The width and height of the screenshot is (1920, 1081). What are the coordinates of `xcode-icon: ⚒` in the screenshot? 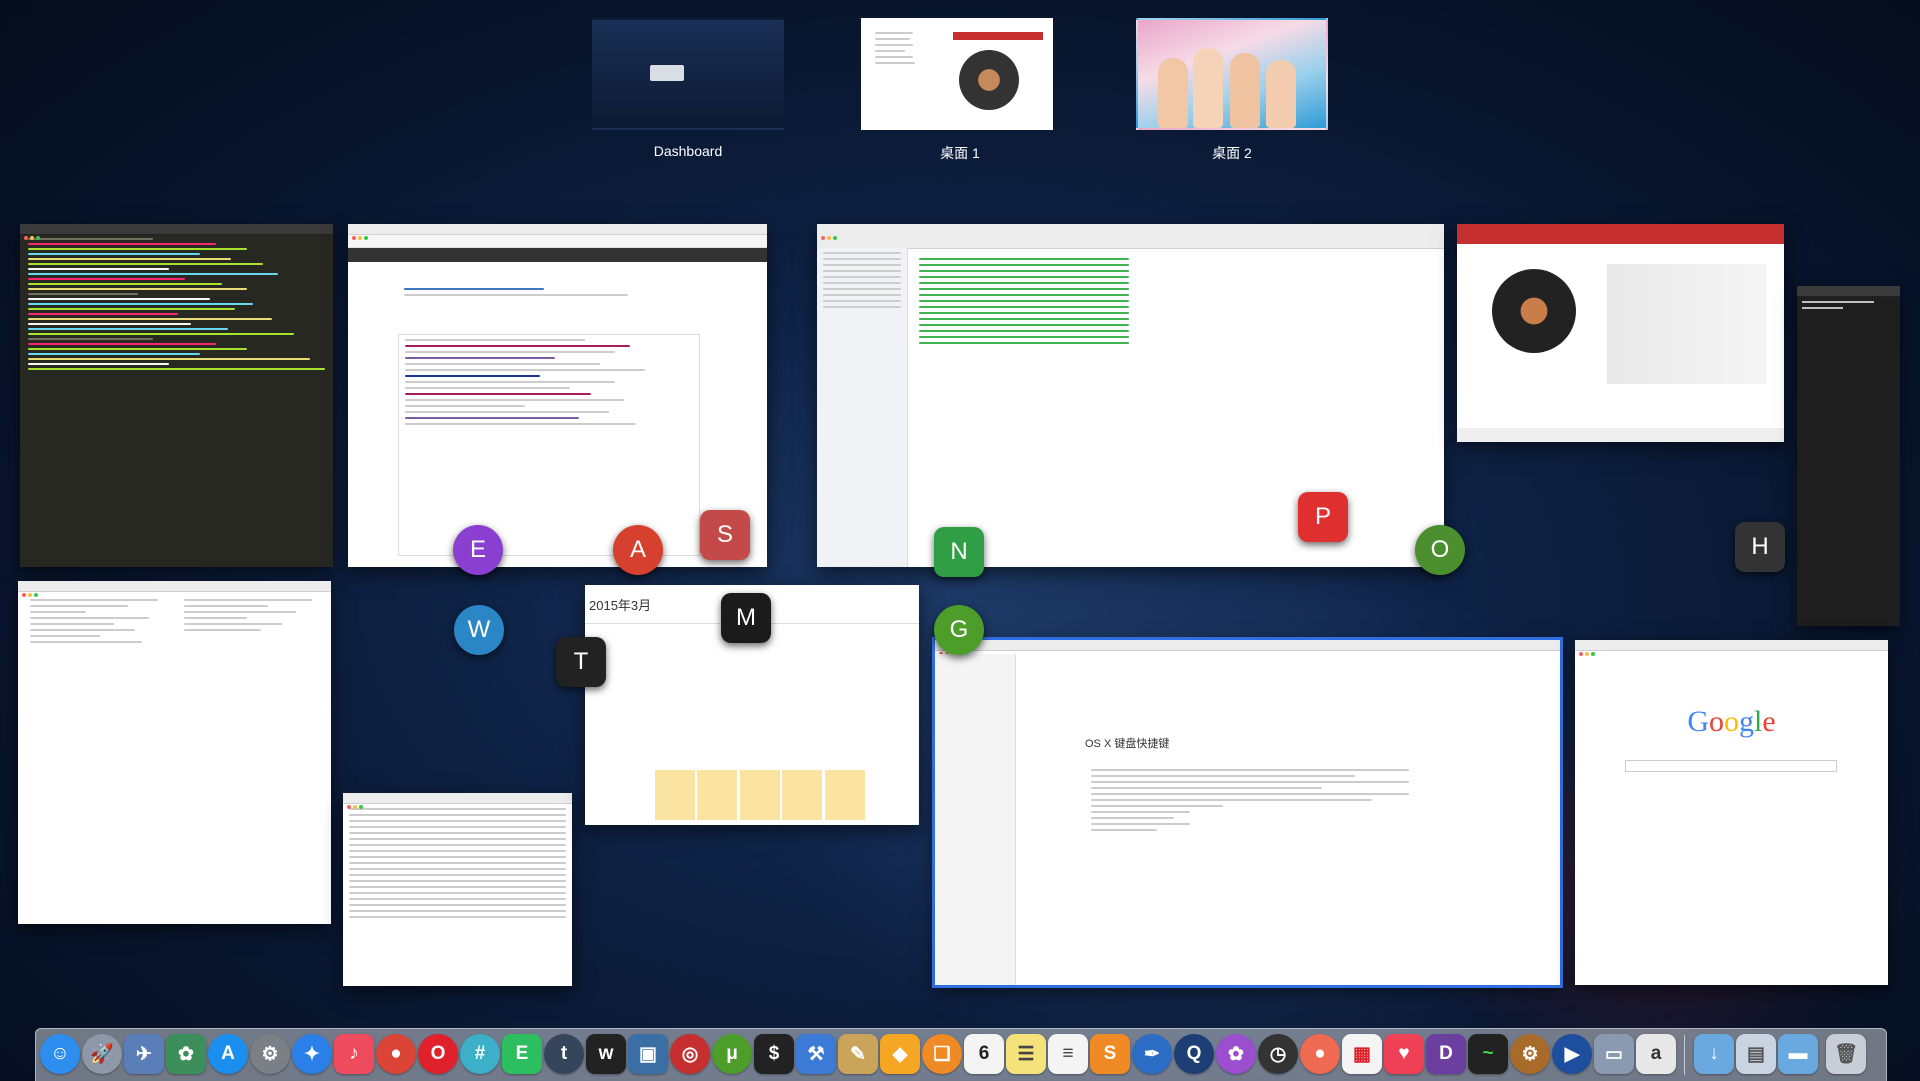 It's located at (816, 1054).